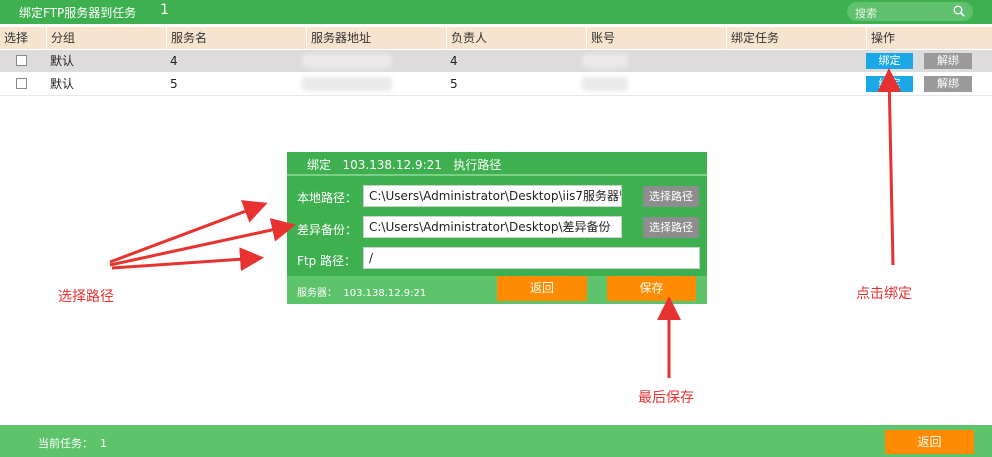  I want to click on annotation-click-bind: 点击绑定, so click(884, 294).